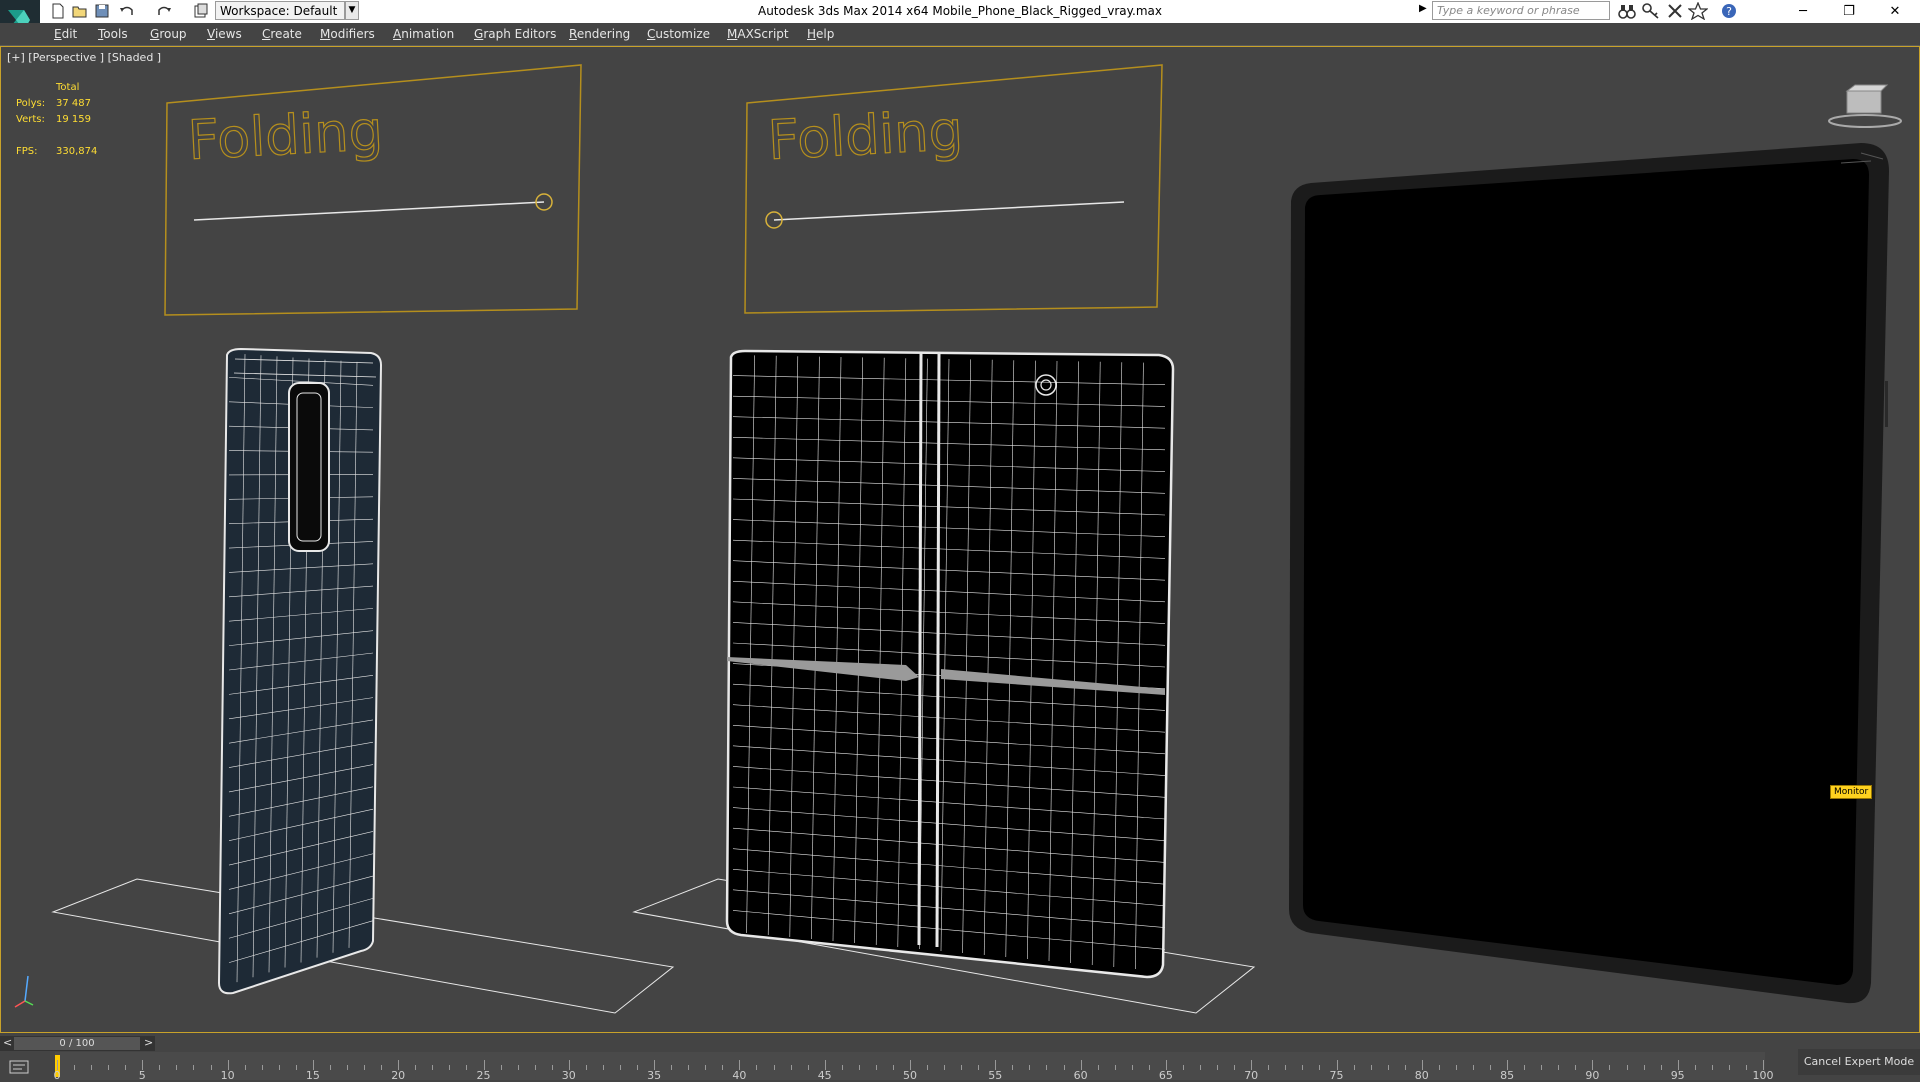 Image resolution: width=1920 pixels, height=1082 pixels. I want to click on folding-panel-left: Folding, so click(373, 190).